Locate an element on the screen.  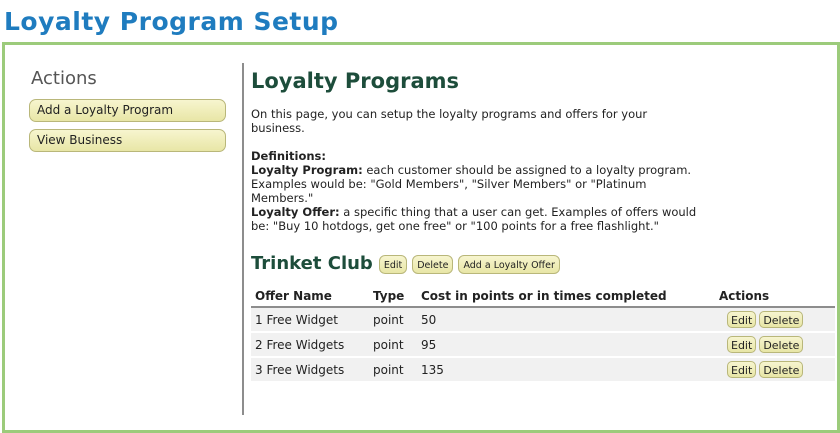
page-title: Loyalty Program Setup is located at coordinates (171, 21).